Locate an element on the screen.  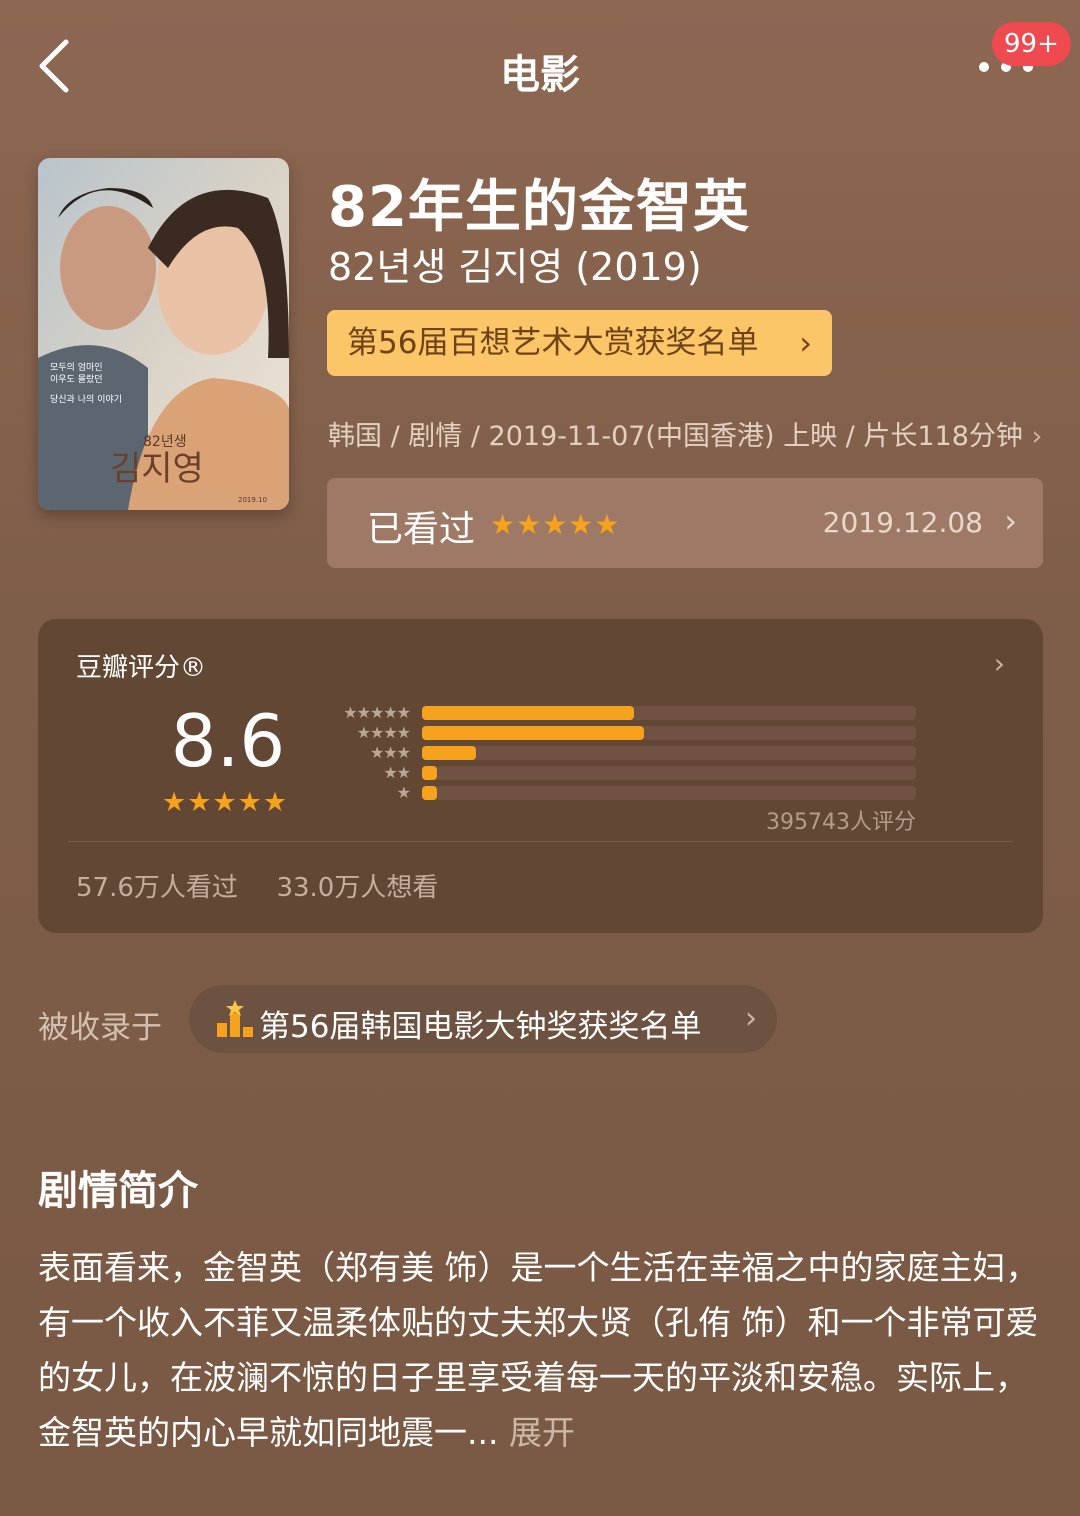
rating-score-stars: ★★★★★ is located at coordinates (225, 802).